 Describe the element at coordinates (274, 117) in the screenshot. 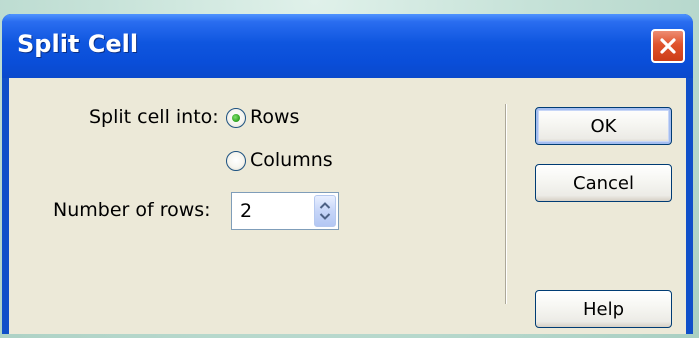

I see `radio-rows-label: Rows` at that location.